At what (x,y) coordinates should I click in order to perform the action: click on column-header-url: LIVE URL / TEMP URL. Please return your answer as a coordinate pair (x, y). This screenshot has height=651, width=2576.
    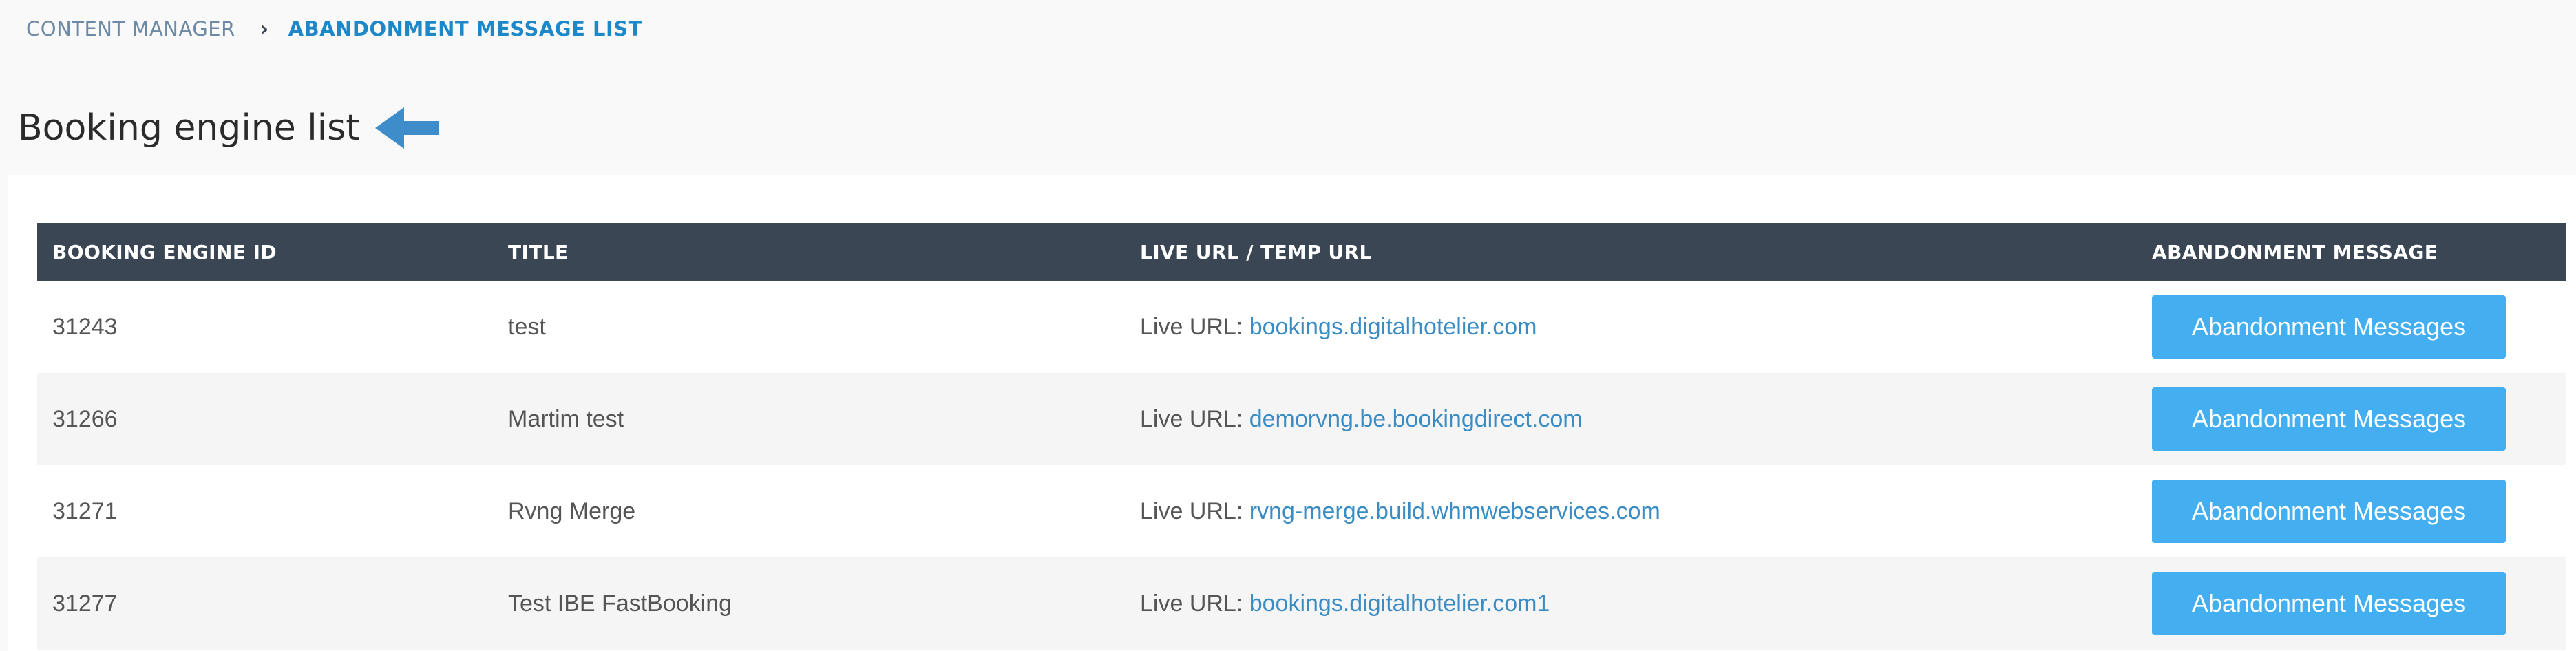
    Looking at the image, I should click on (1256, 252).